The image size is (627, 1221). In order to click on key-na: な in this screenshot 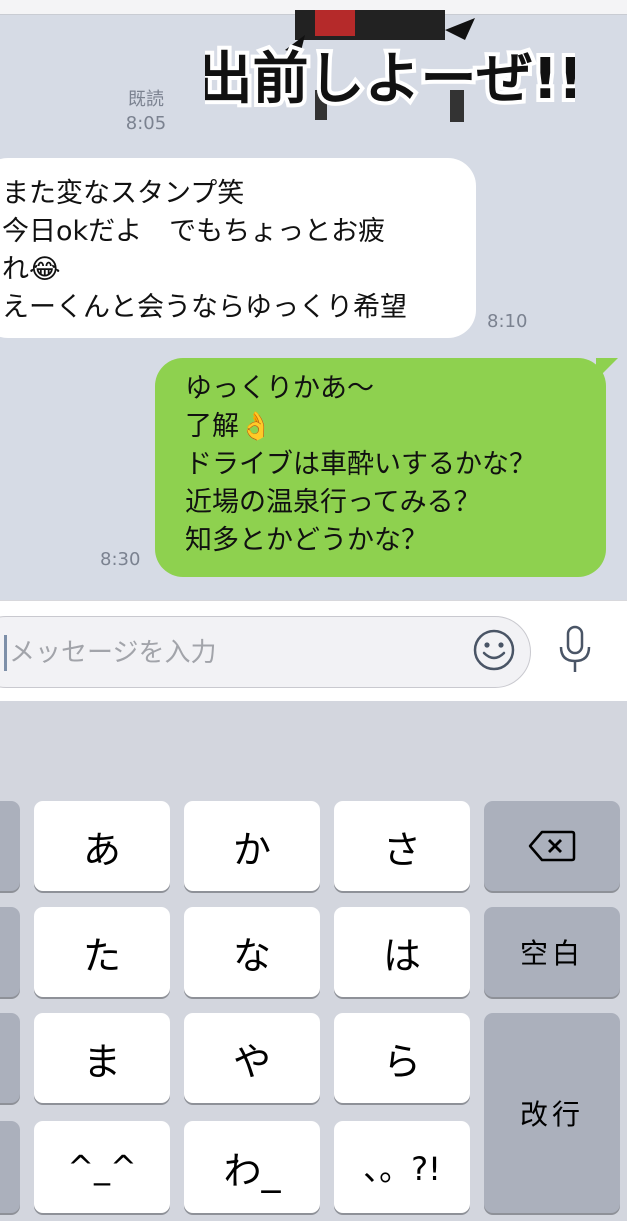, I will do `click(252, 952)`.